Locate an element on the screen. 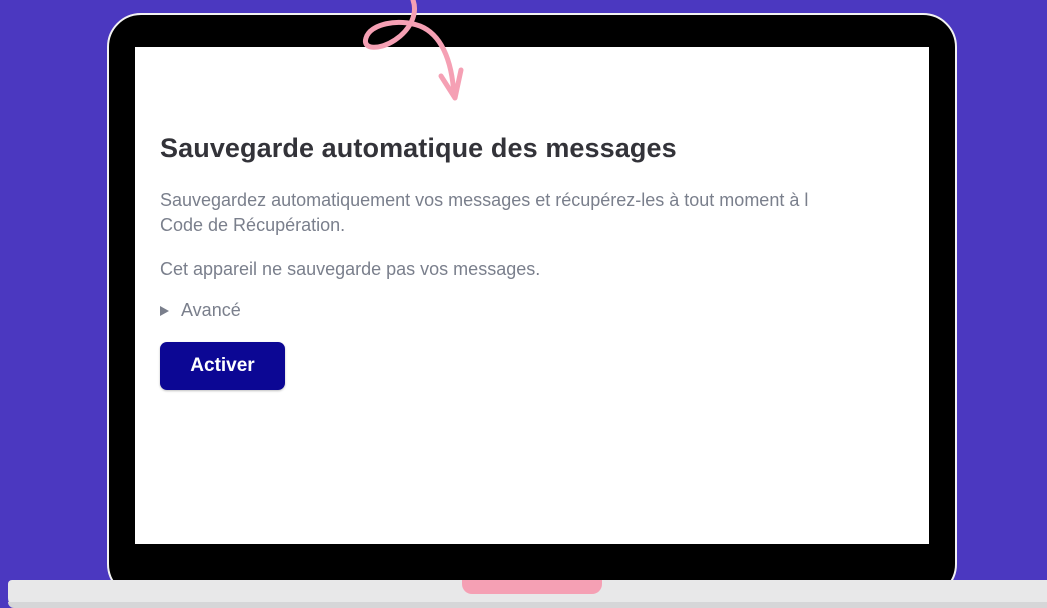  advanced-toggle: Avancé is located at coordinates (544, 310).